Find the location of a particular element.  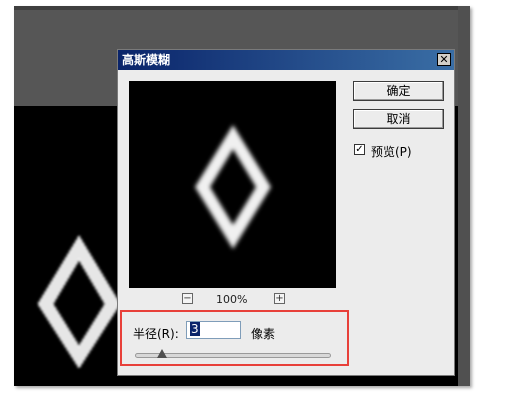

preview-checkbox: ✓ is located at coordinates (359, 149).